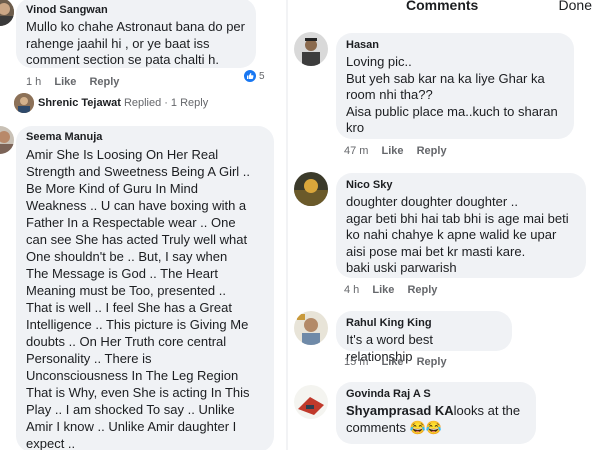  What do you see at coordinates (442, 6) in the screenshot?
I see `page-title: Comments` at bounding box center [442, 6].